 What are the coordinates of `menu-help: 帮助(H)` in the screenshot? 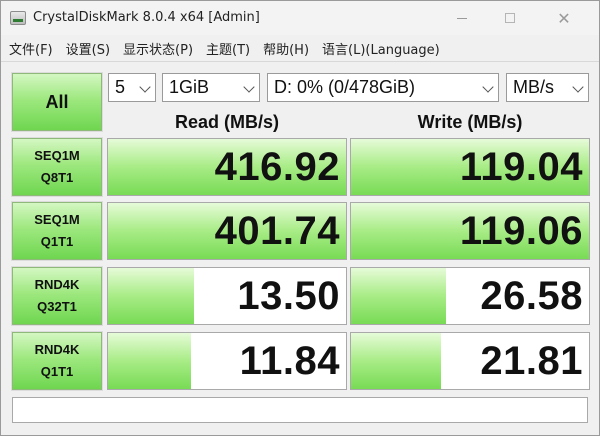 It's located at (286, 48).